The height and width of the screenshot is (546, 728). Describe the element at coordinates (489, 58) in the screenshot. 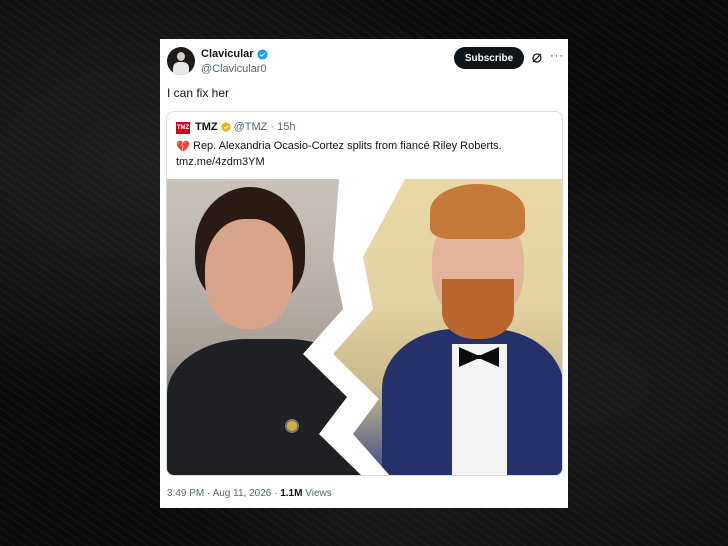

I see `subscribe-button: Subscribe` at that location.